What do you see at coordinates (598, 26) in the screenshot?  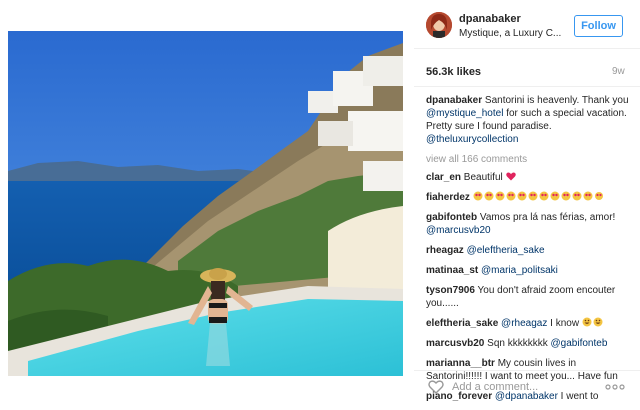 I see `follow-button: Follow` at bounding box center [598, 26].